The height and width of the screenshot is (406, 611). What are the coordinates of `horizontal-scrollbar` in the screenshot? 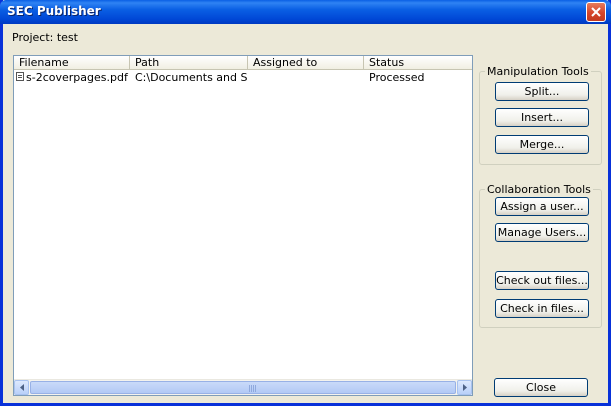 It's located at (243, 387).